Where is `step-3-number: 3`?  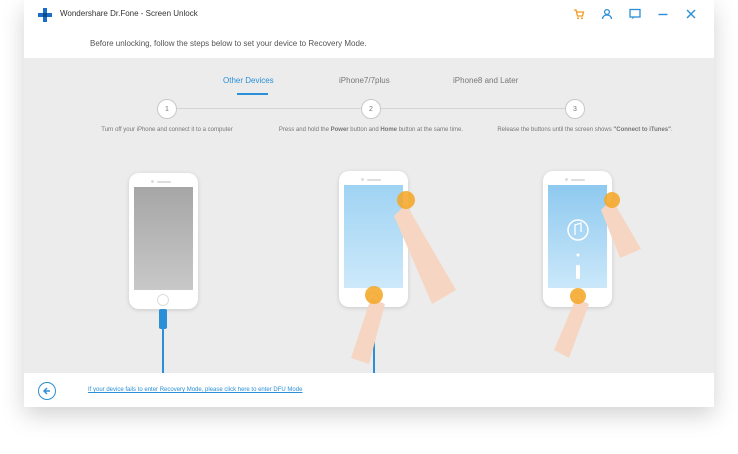 step-3-number: 3 is located at coordinates (575, 109).